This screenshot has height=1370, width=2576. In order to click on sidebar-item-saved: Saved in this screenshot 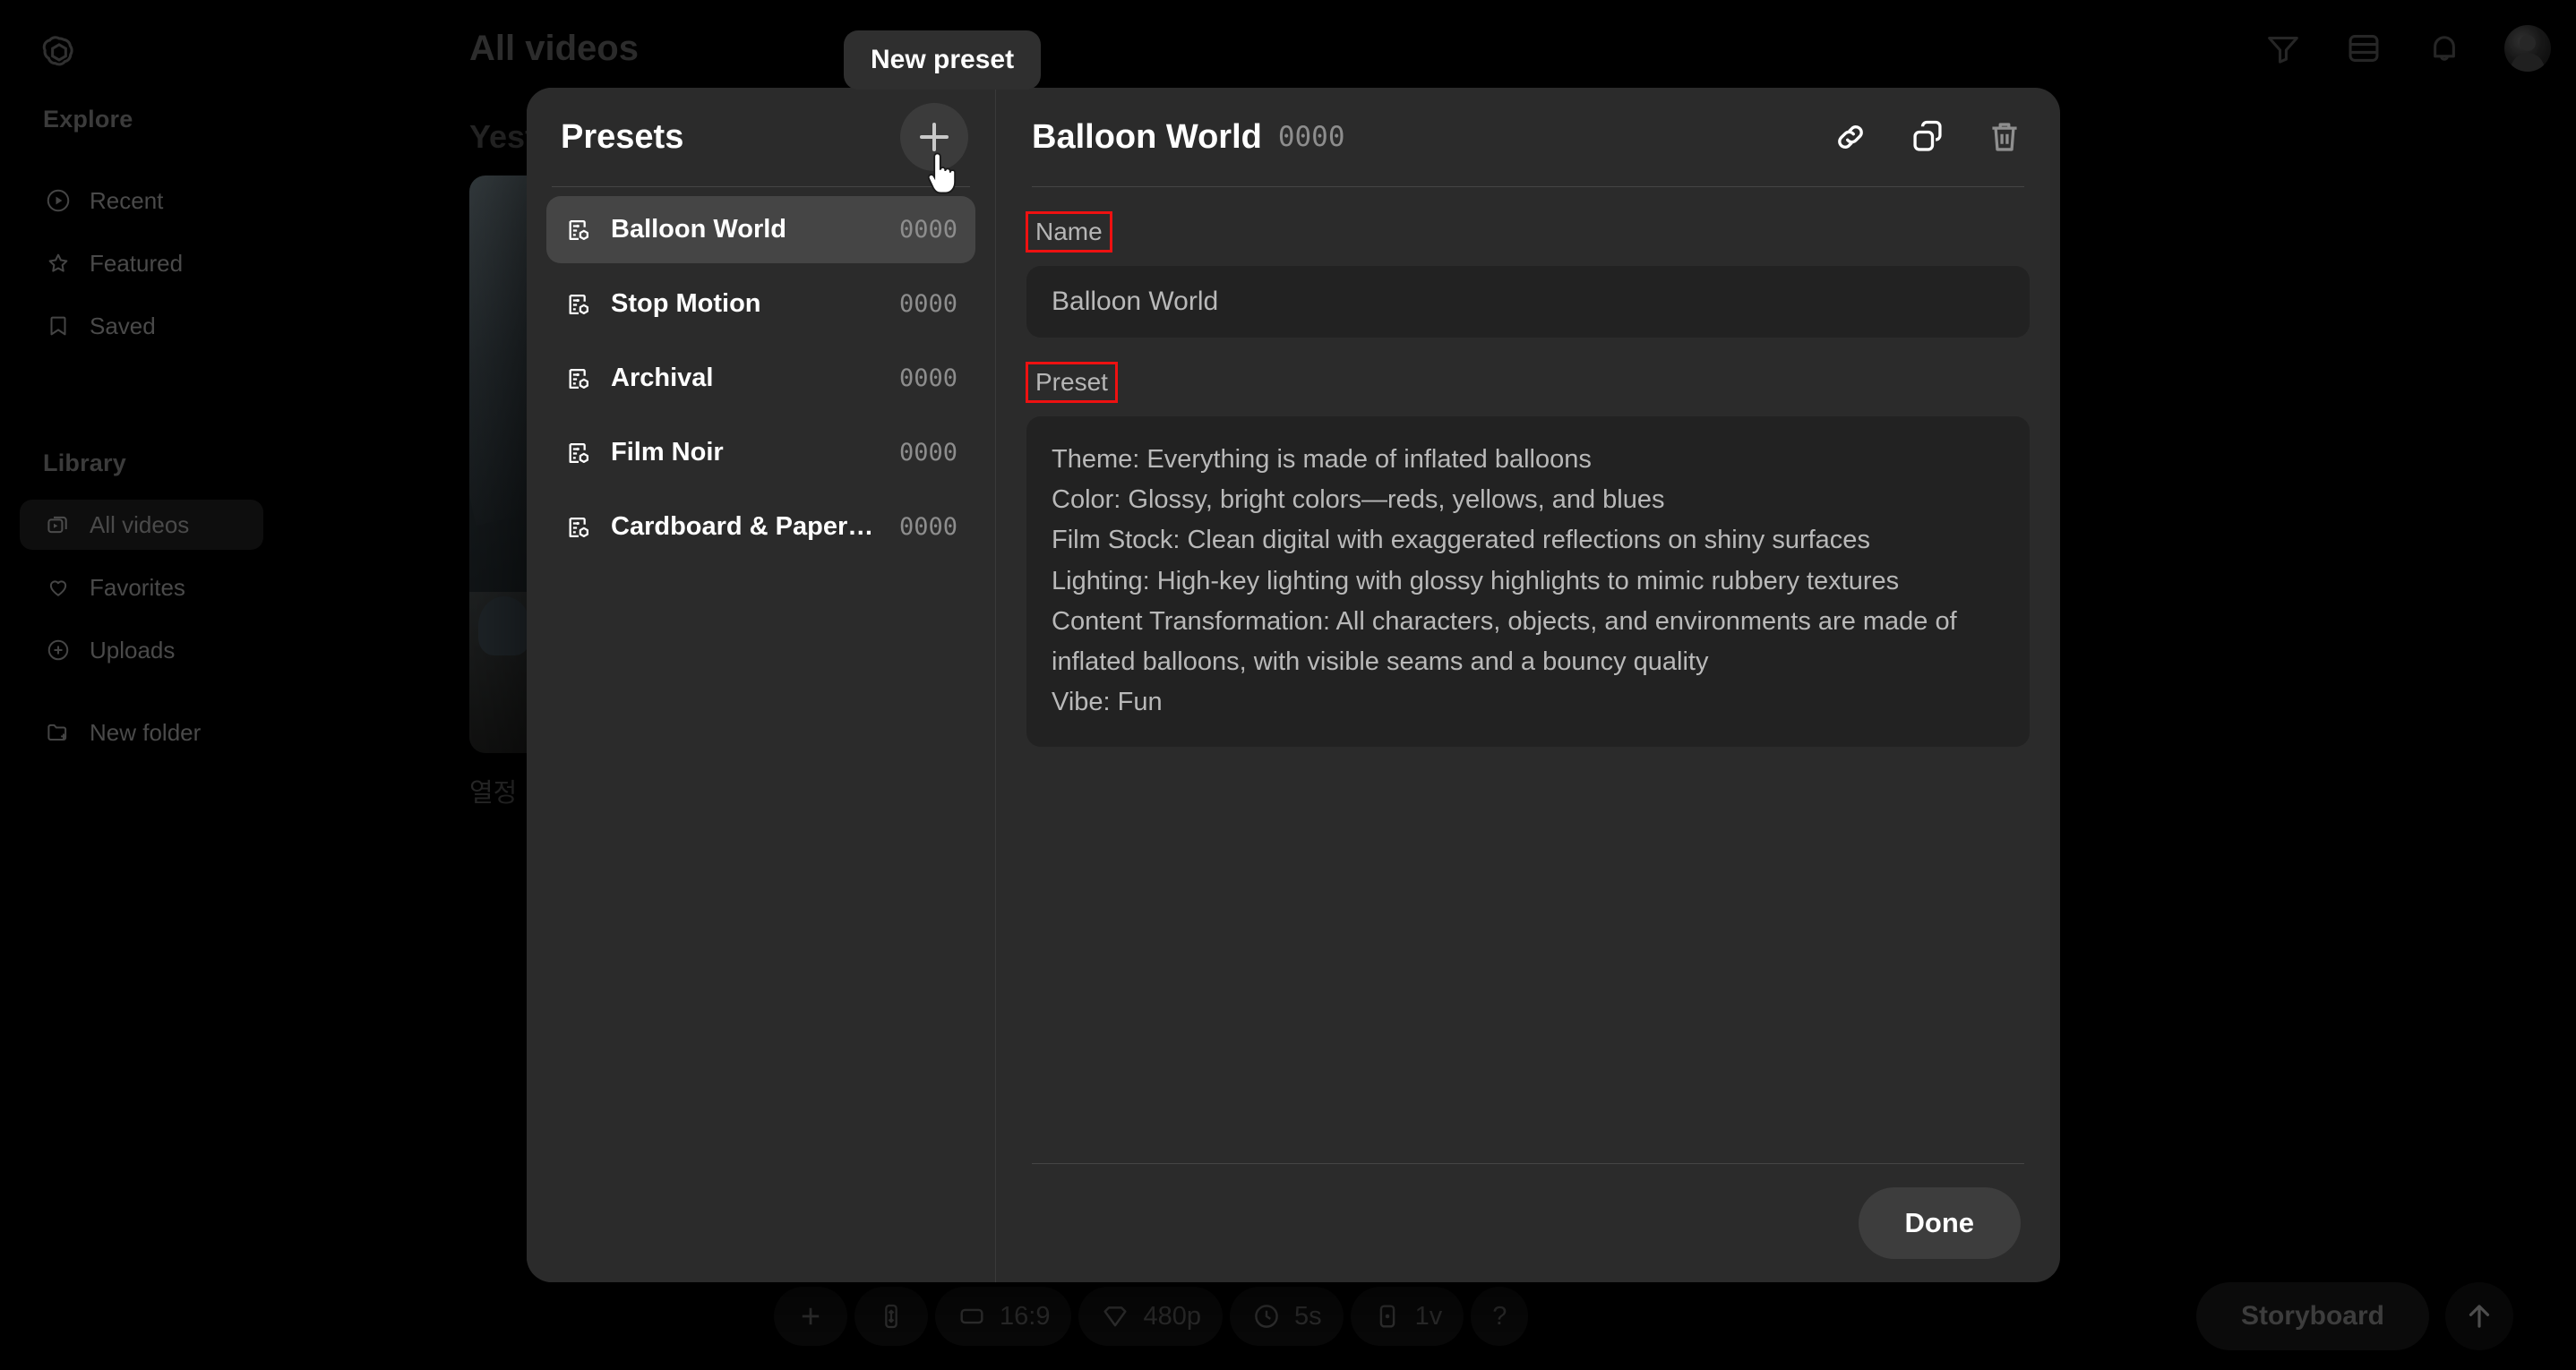, I will do `click(136, 326)`.